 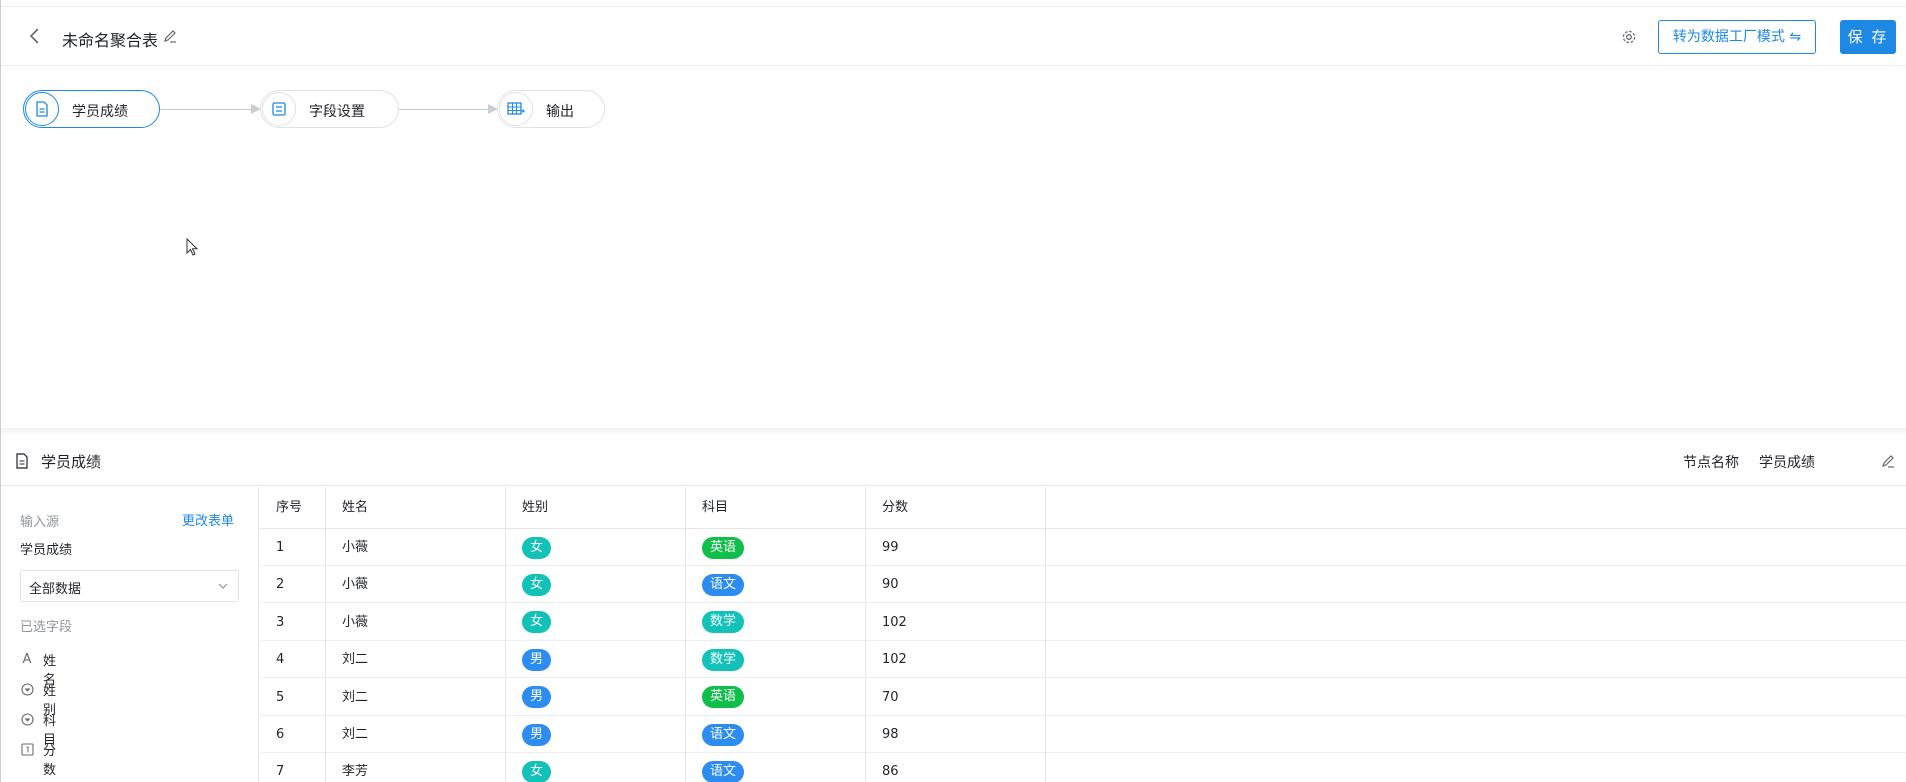 What do you see at coordinates (416, 767) in the screenshot?
I see `cell-name: 李芳` at bounding box center [416, 767].